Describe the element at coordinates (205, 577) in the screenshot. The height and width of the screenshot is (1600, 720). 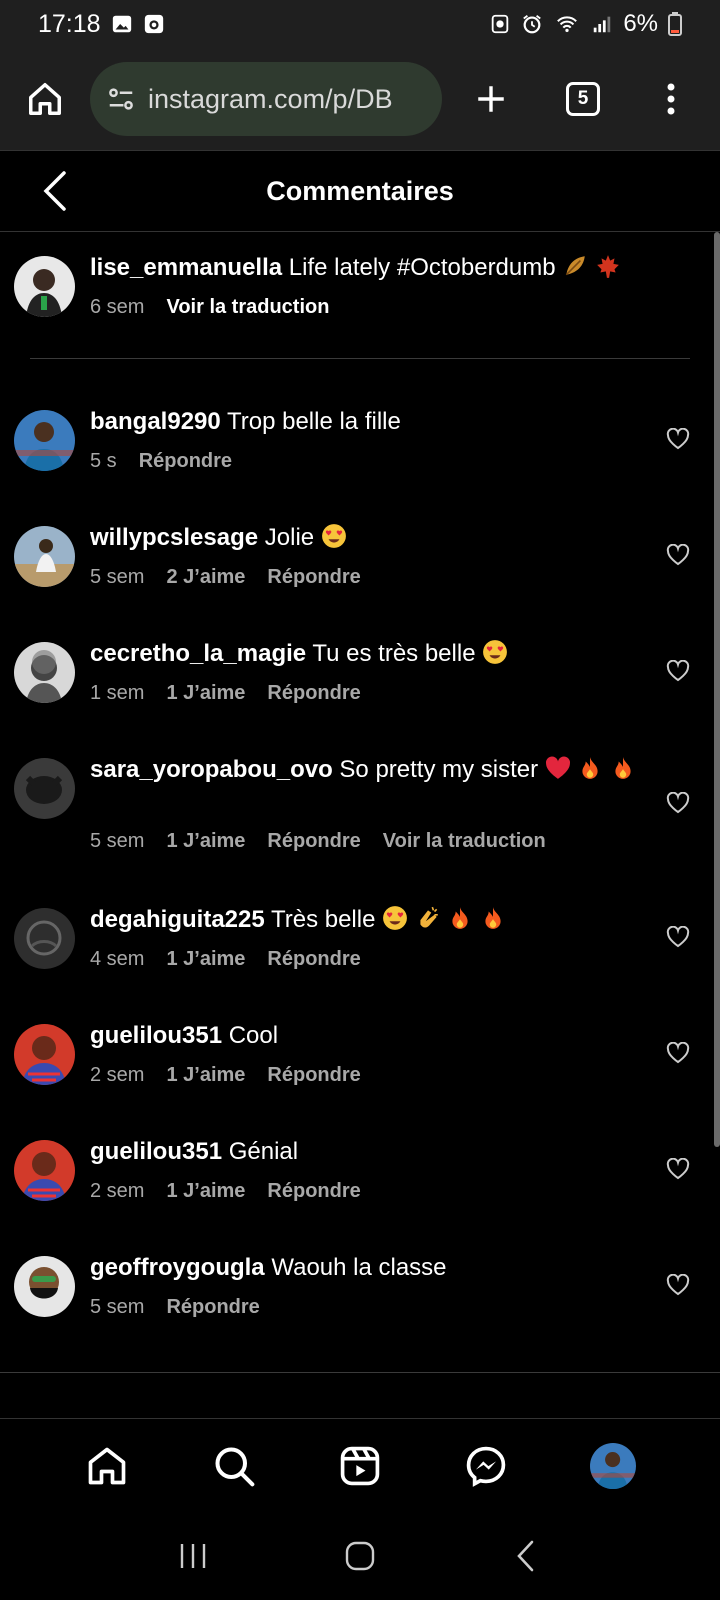
I see `likes-count: 2 J’aime` at that location.